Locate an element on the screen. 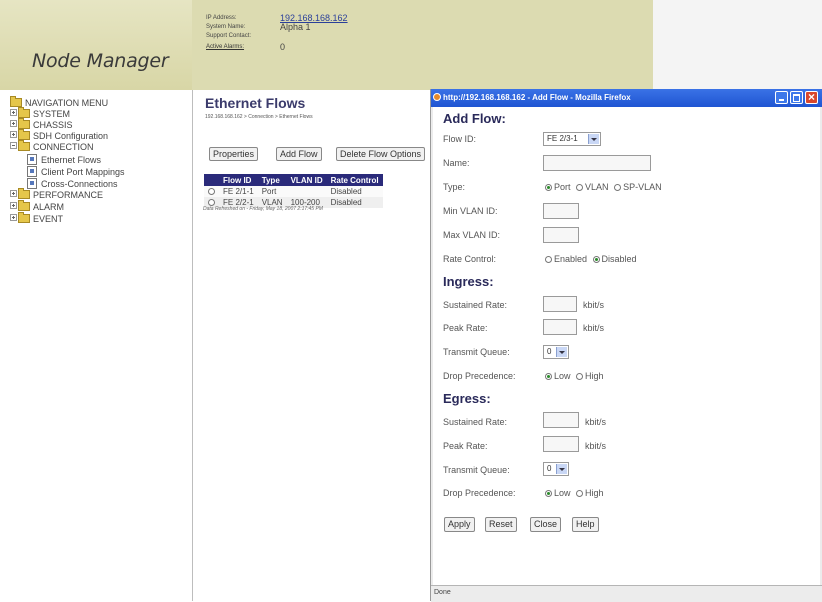 This screenshot has width=822, height=602. type-options: Port VLAN SP-VLAN is located at coordinates (603, 187).